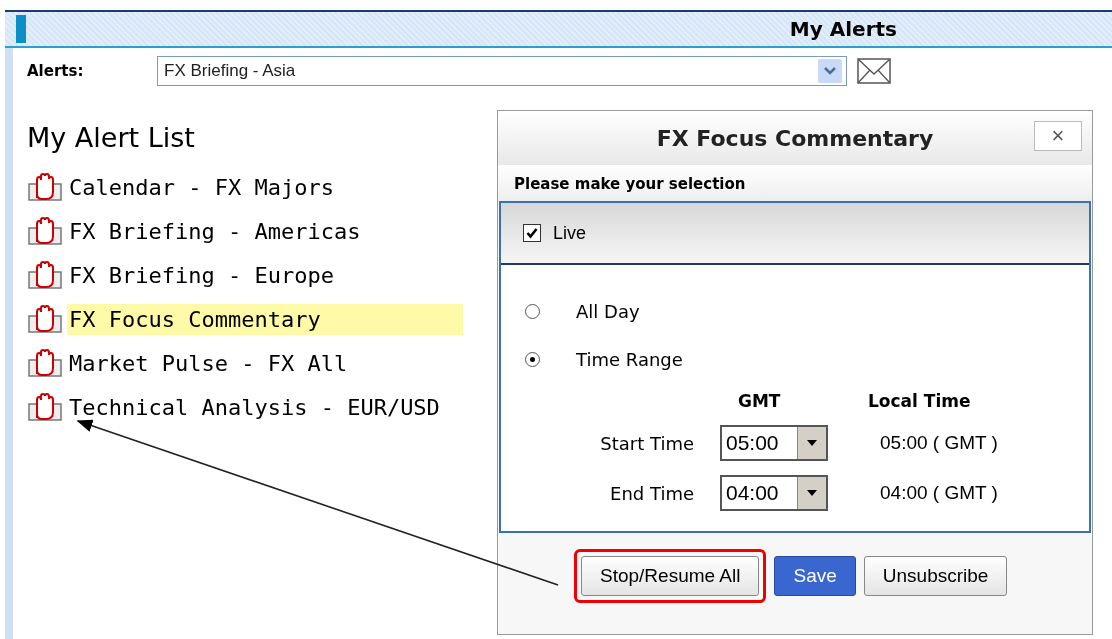 The height and width of the screenshot is (639, 1112). Describe the element at coordinates (265, 231) in the screenshot. I see `alert-item: FX Briefing - Americas` at that location.